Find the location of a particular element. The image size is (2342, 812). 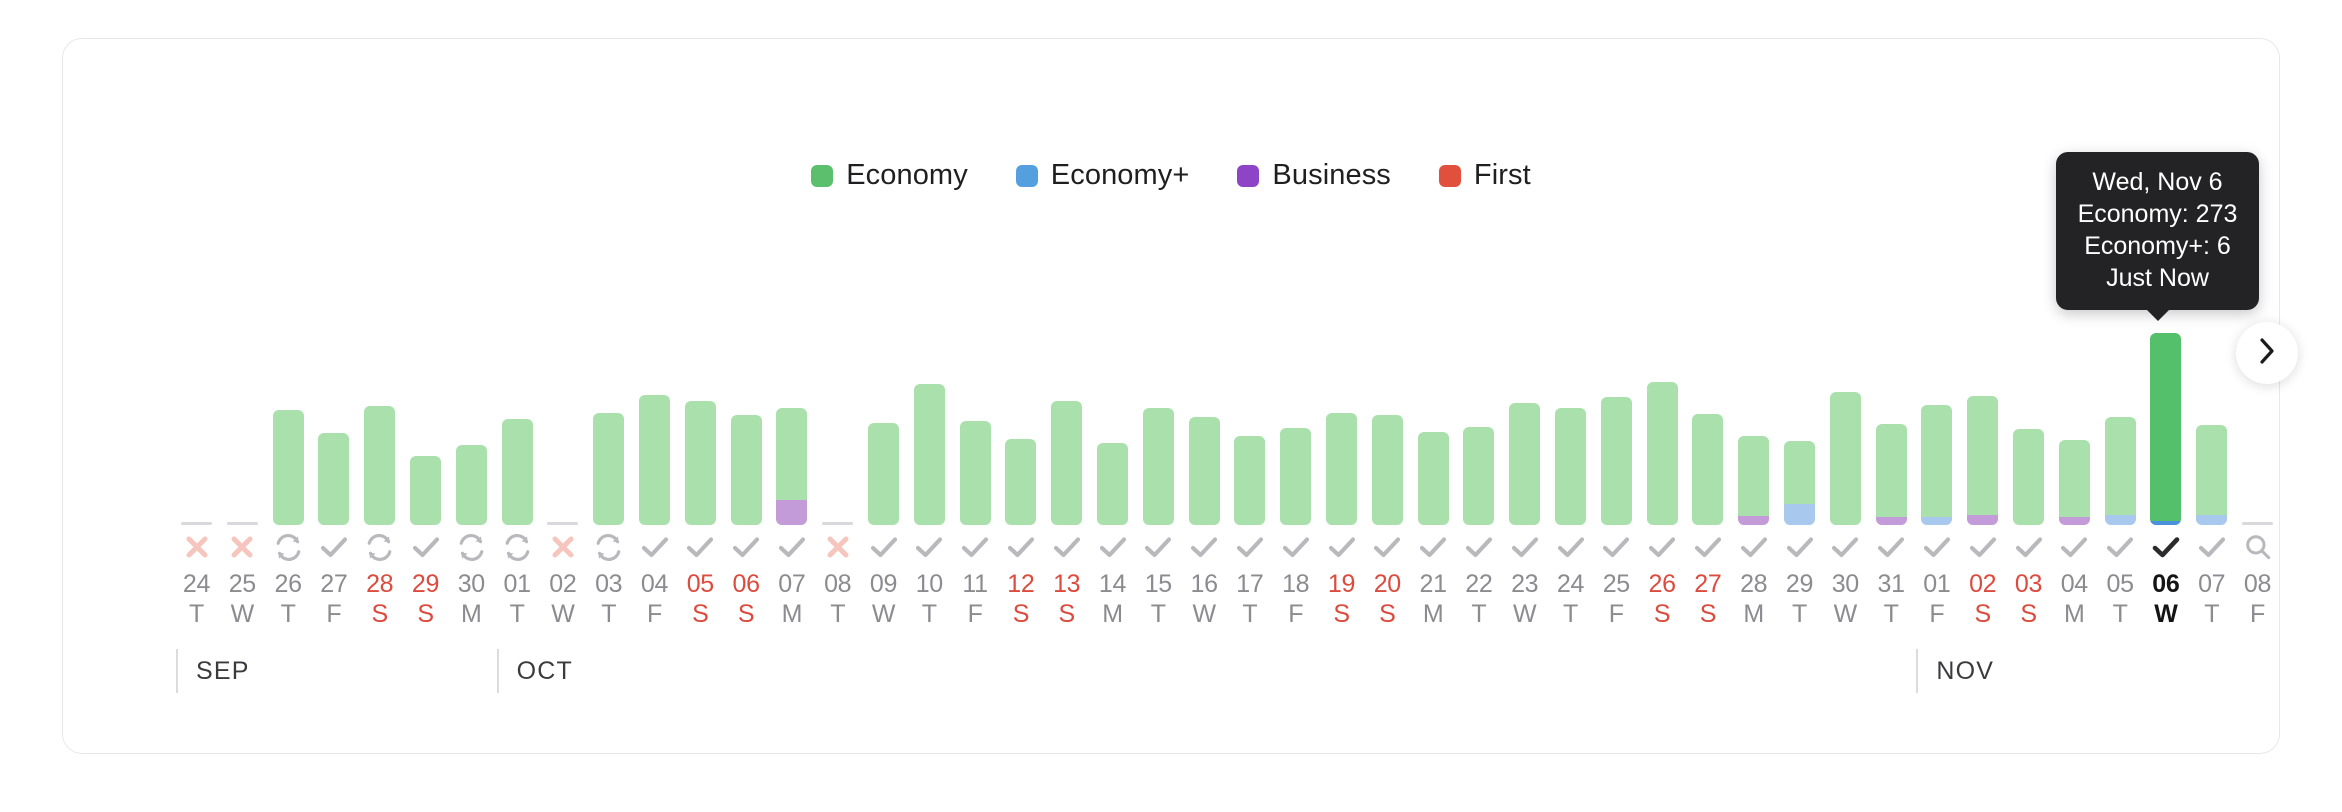

date-axis-column: 01 T is located at coordinates (517, 580).